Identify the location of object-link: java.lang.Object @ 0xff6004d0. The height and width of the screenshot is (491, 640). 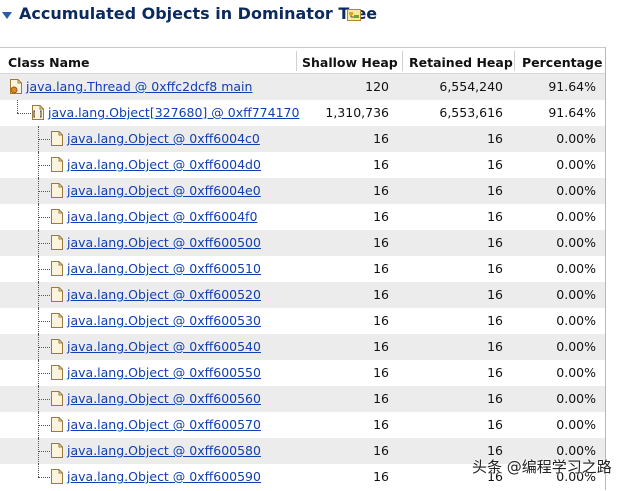
(164, 164).